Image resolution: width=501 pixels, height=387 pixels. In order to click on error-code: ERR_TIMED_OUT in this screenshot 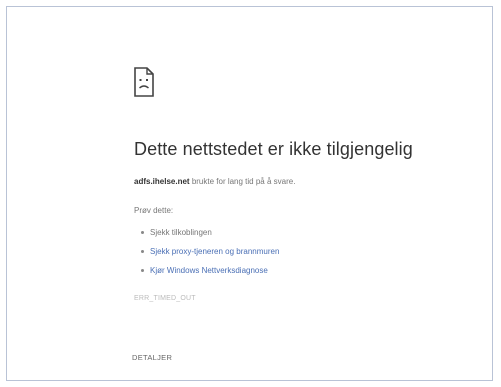, I will do `click(165, 298)`.